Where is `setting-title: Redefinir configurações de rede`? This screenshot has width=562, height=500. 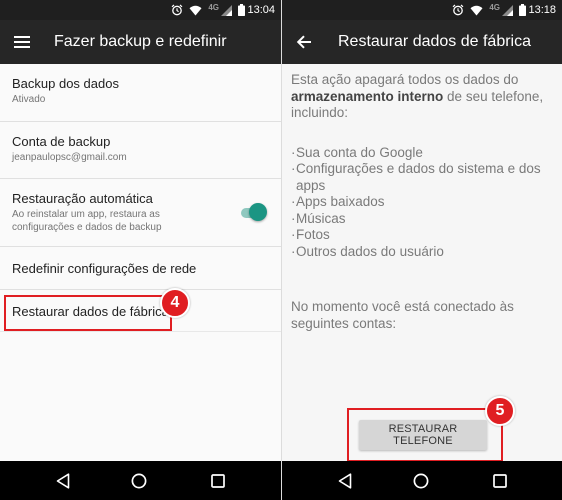 setting-title: Redefinir configurações de rede is located at coordinates (104, 268).